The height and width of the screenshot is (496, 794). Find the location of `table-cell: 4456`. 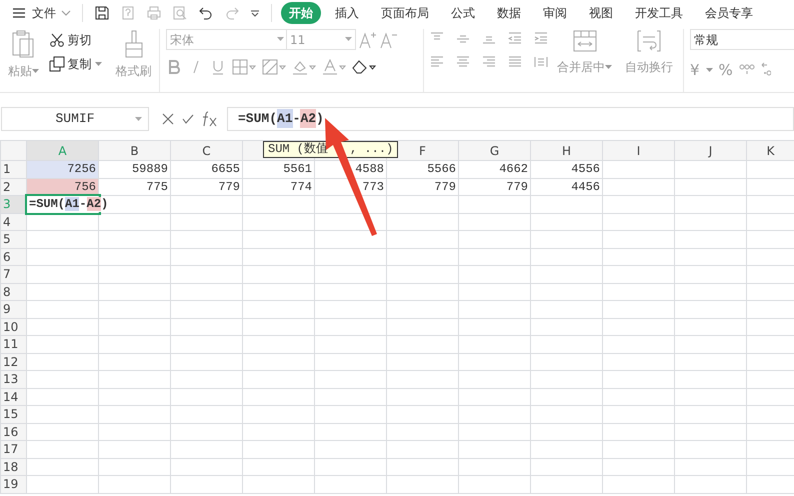

table-cell: 4456 is located at coordinates (566, 187).